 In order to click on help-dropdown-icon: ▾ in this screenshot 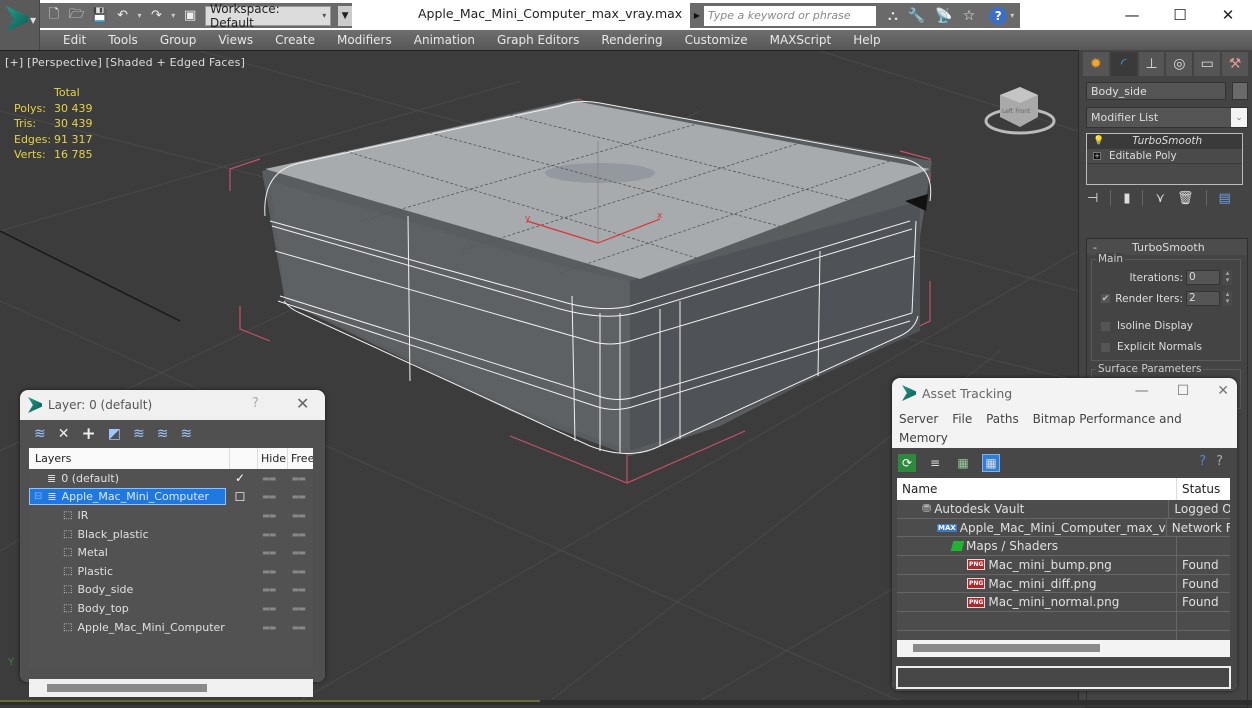, I will do `click(1012, 15)`.